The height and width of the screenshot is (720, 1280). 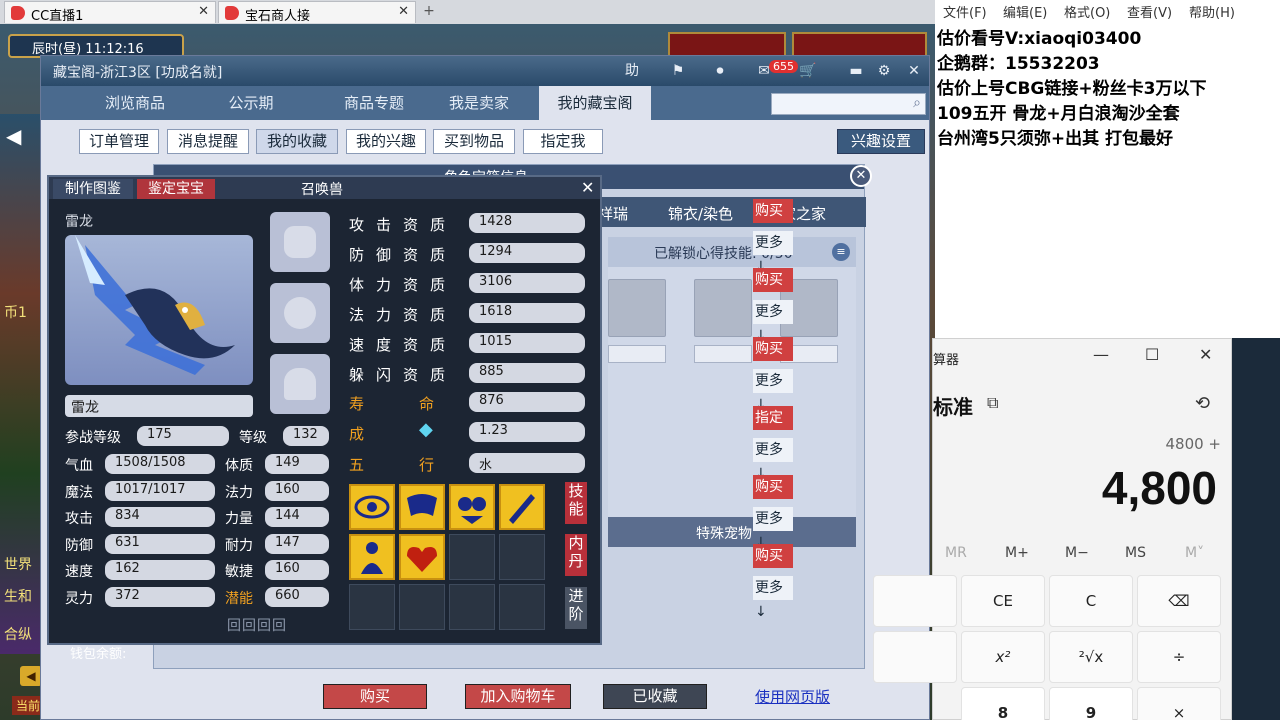 I want to click on collapse-left-icon: ◀, so click(x=13, y=136).